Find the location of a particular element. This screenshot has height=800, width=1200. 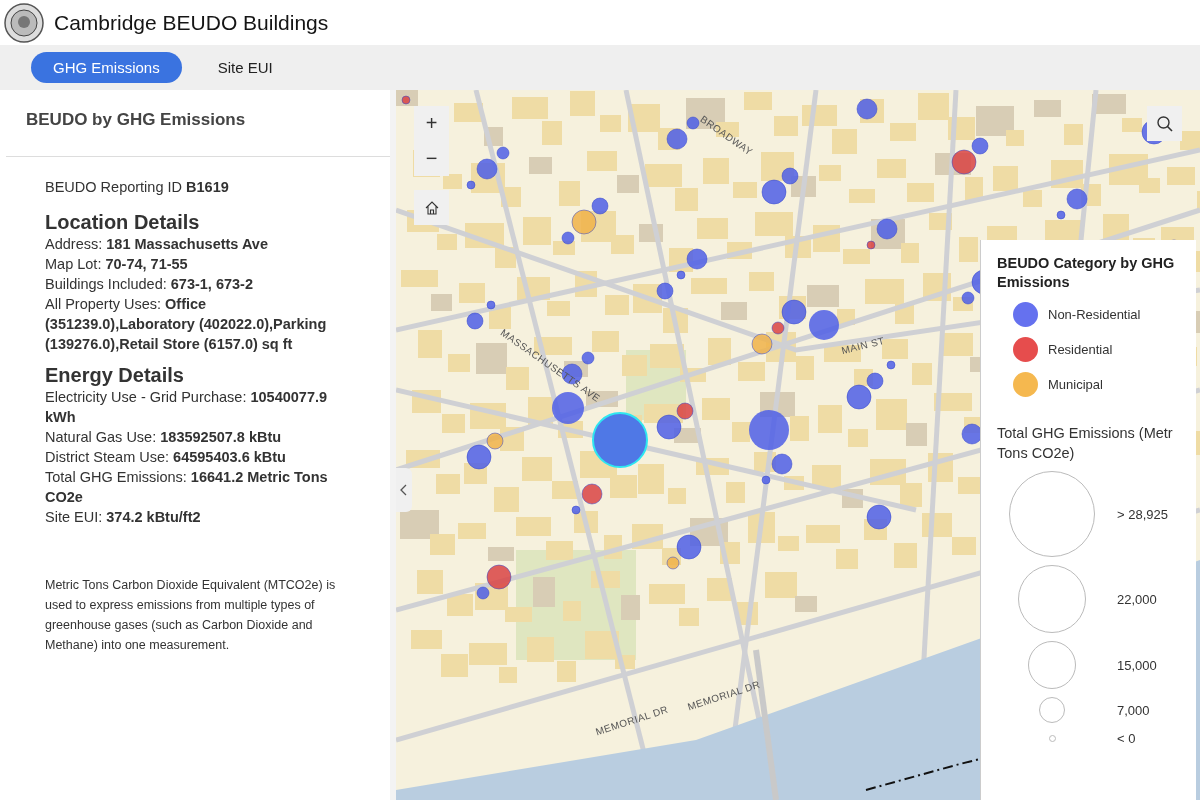

section-heading: Location Details is located at coordinates (123, 222).